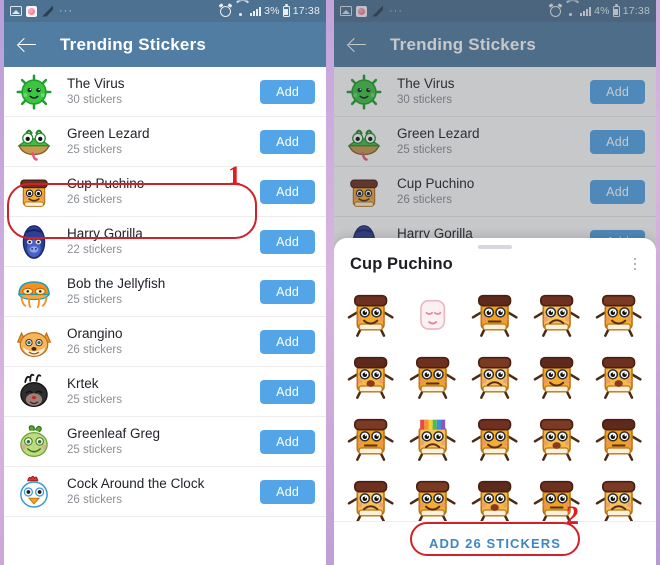  I want to click on battery-percent-label: 3%, so click(272, 11).